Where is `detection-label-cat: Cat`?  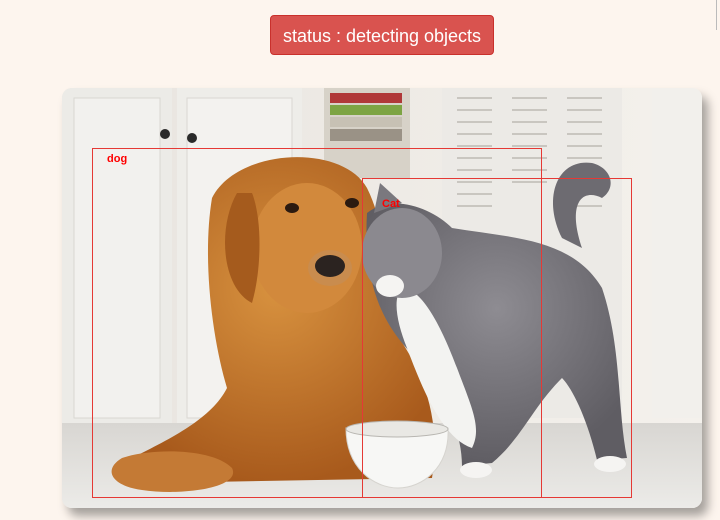 detection-label-cat: Cat is located at coordinates (391, 204).